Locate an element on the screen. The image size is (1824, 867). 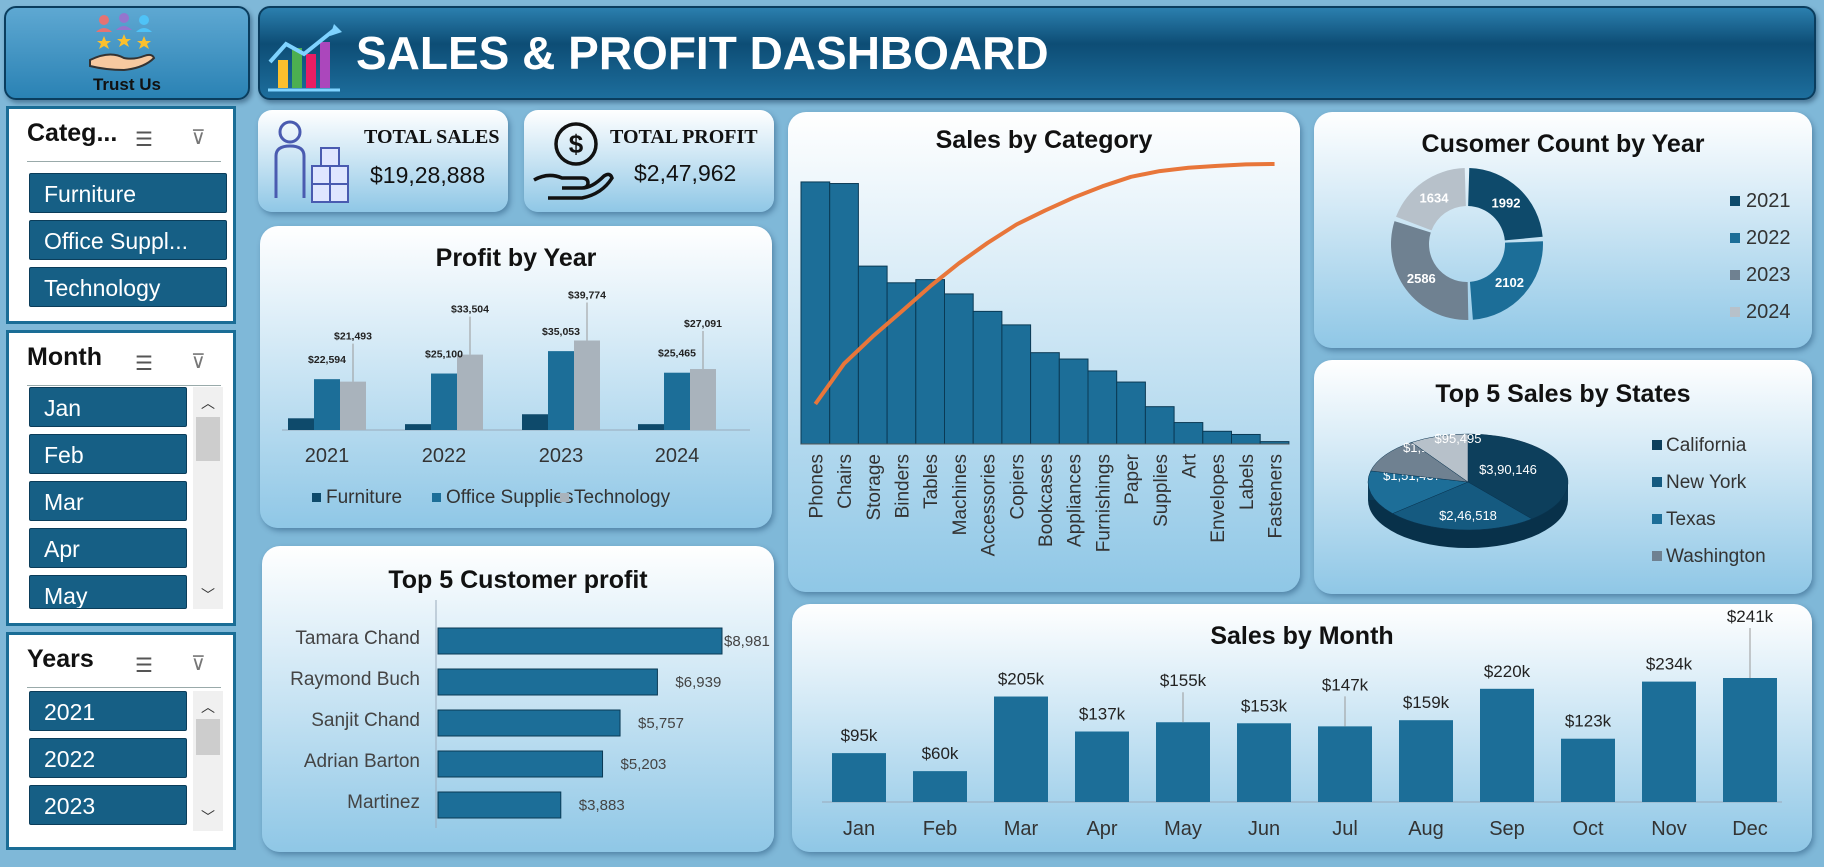
tick-label: Copiers is located at coordinates (1017, 486).